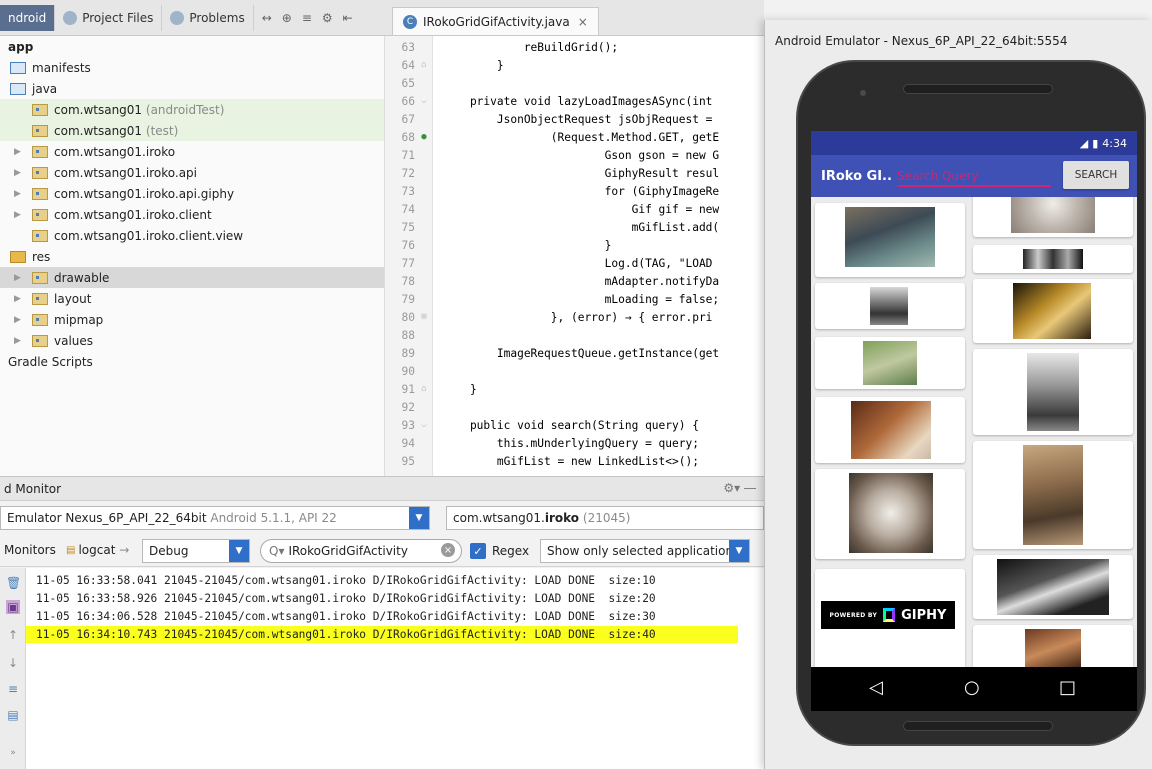 The height and width of the screenshot is (769, 1152). I want to click on tree-item-package-iroko-client: ▶ com.wtsang01.iroko.client, so click(192, 214).